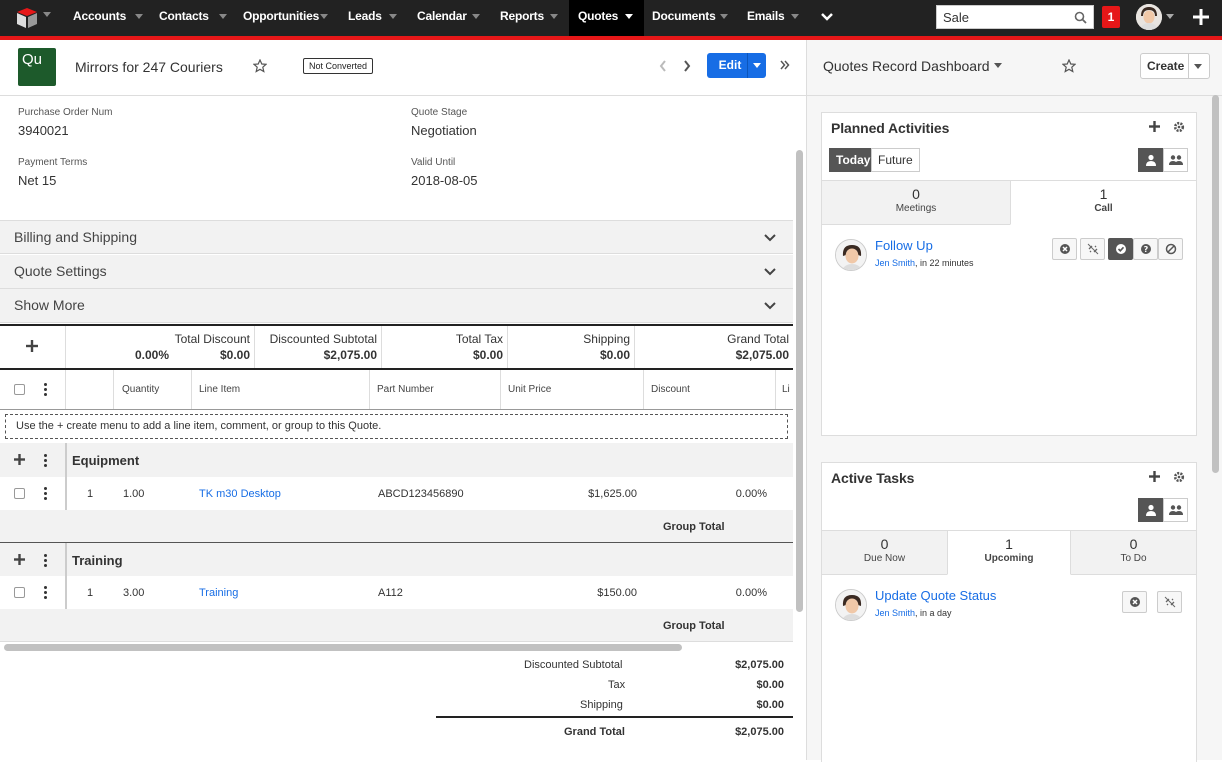 The width and height of the screenshot is (1222, 762). Describe the element at coordinates (1145, 249) in the screenshot. I see `tentative-question-icon: ?` at that location.